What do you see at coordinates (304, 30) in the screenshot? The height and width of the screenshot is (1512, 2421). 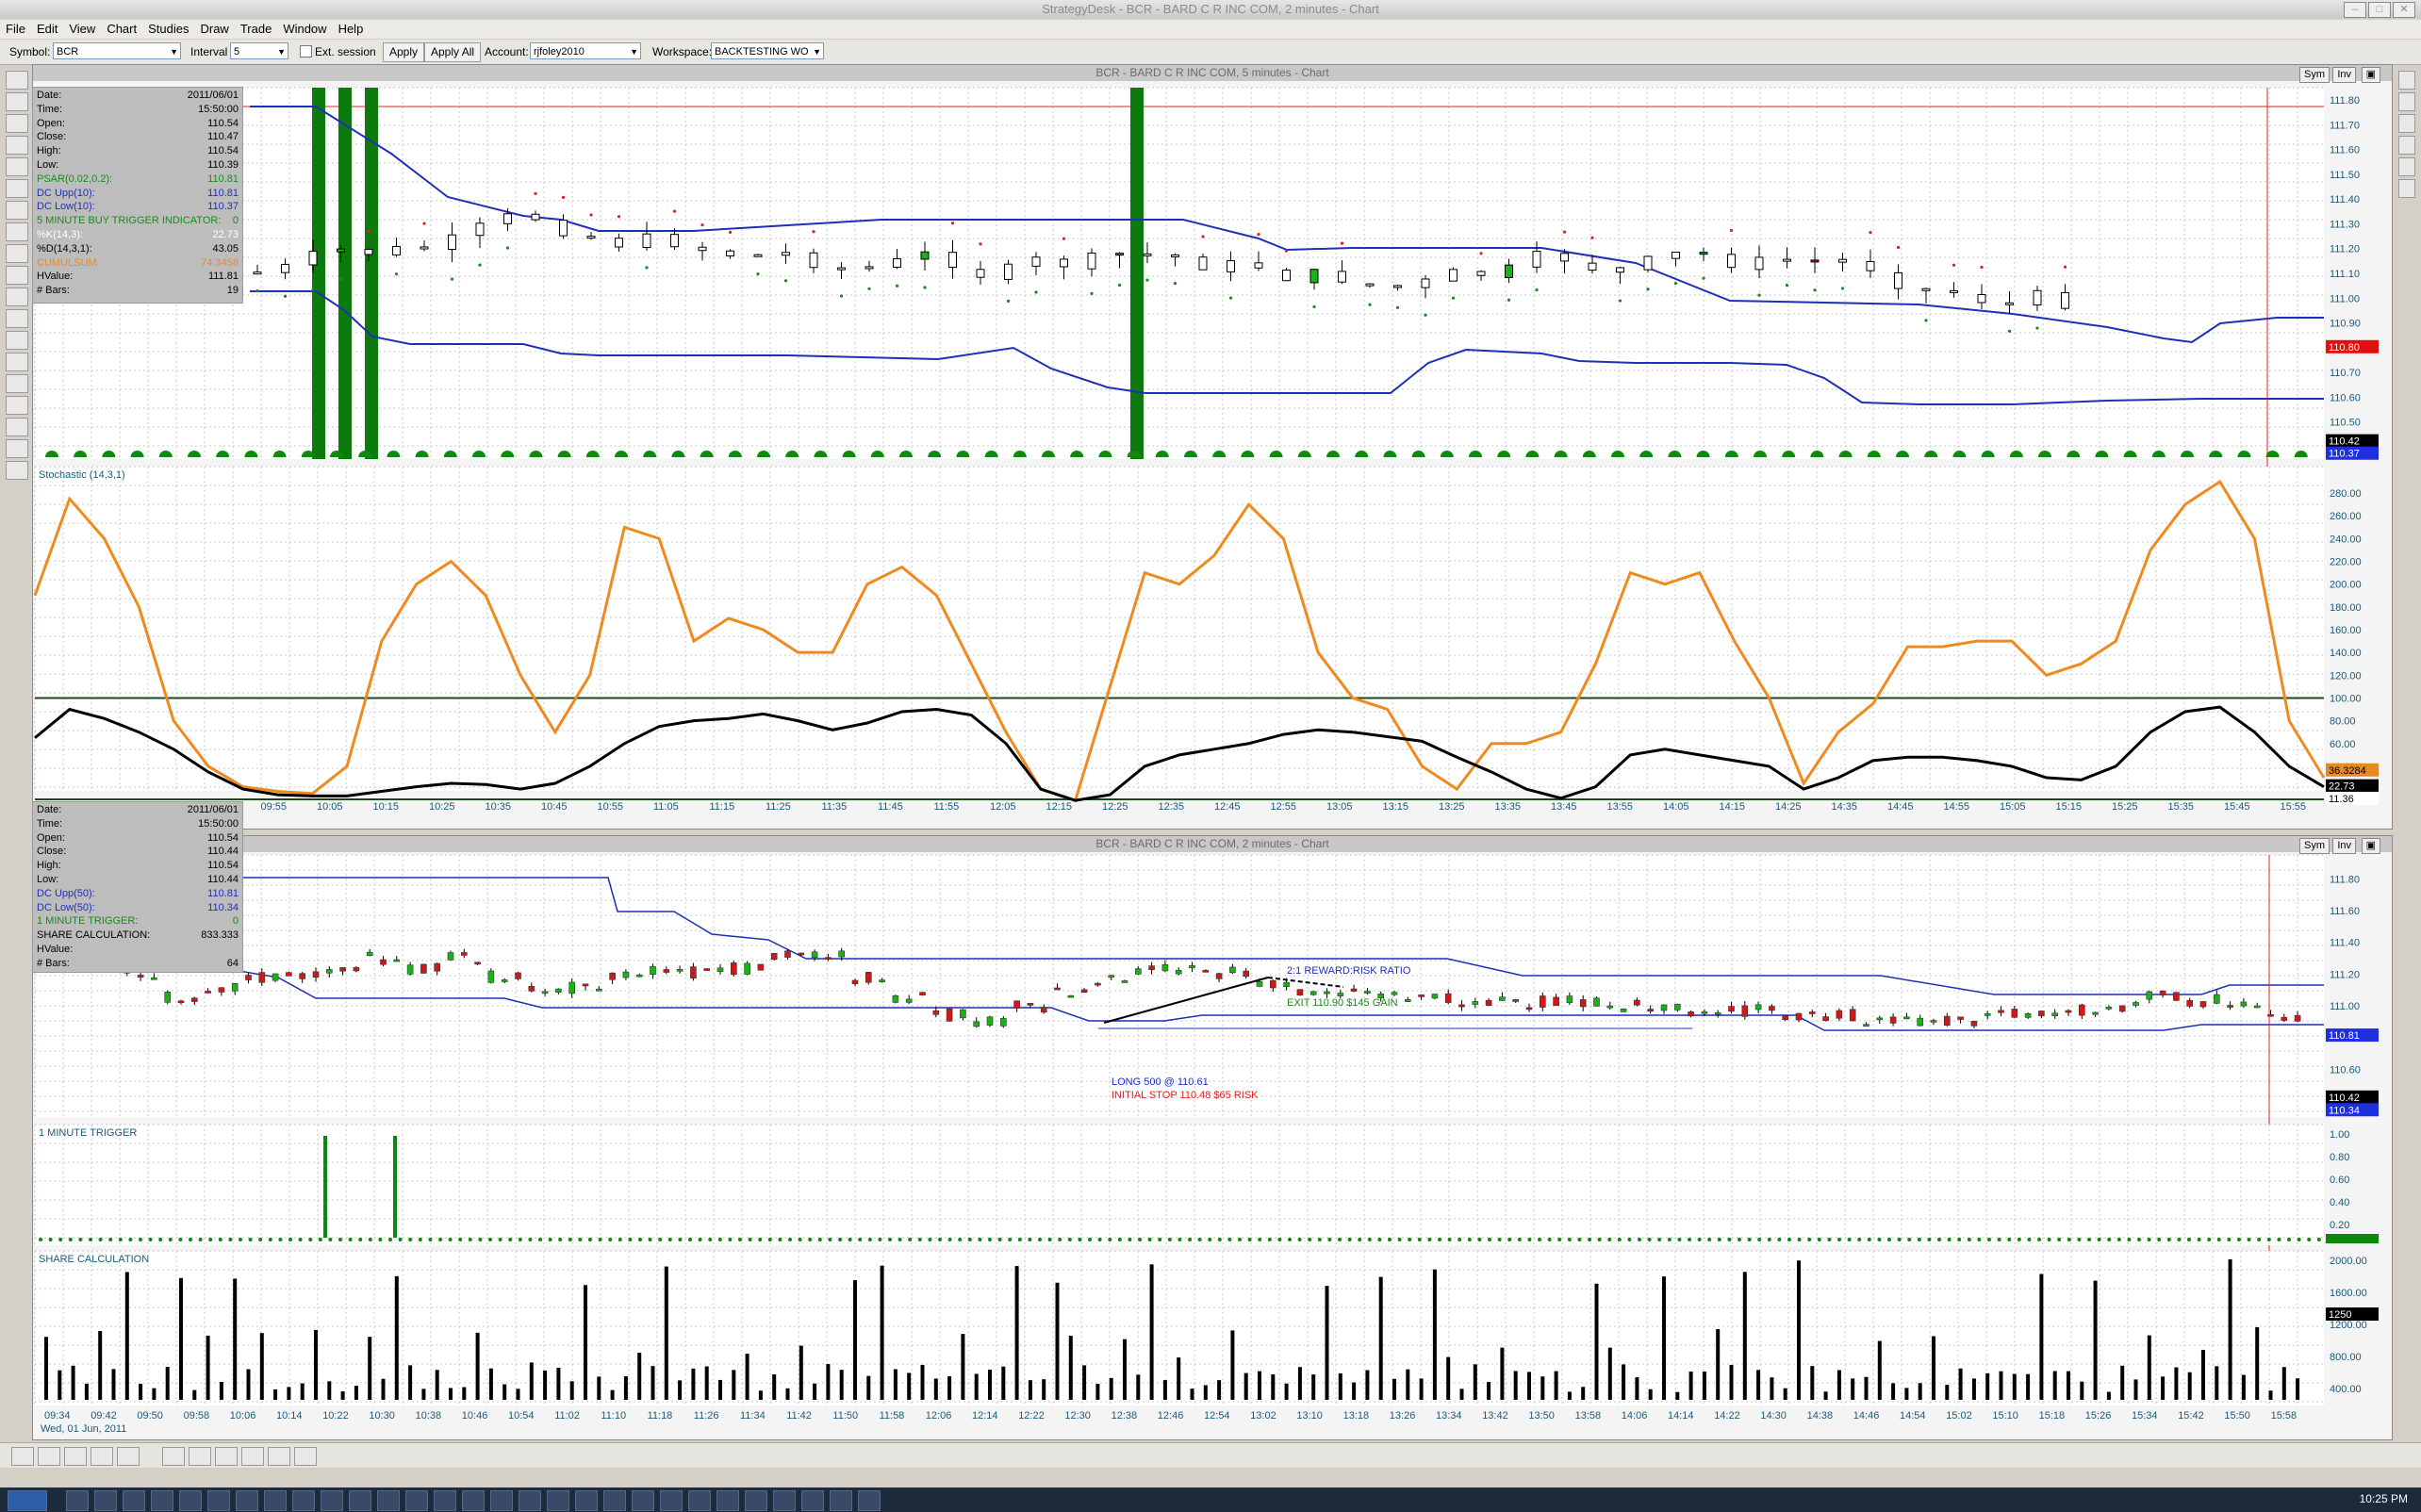 I see `menu-window: Window` at bounding box center [304, 30].